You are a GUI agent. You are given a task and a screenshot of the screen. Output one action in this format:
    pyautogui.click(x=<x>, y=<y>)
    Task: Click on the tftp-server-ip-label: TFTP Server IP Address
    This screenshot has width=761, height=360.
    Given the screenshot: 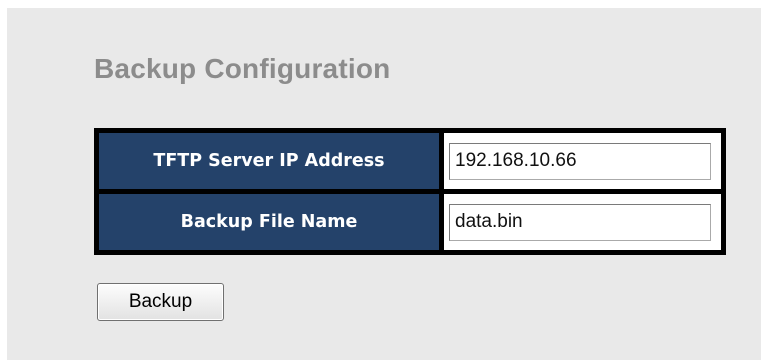 What is the action you would take?
    pyautogui.click(x=269, y=161)
    